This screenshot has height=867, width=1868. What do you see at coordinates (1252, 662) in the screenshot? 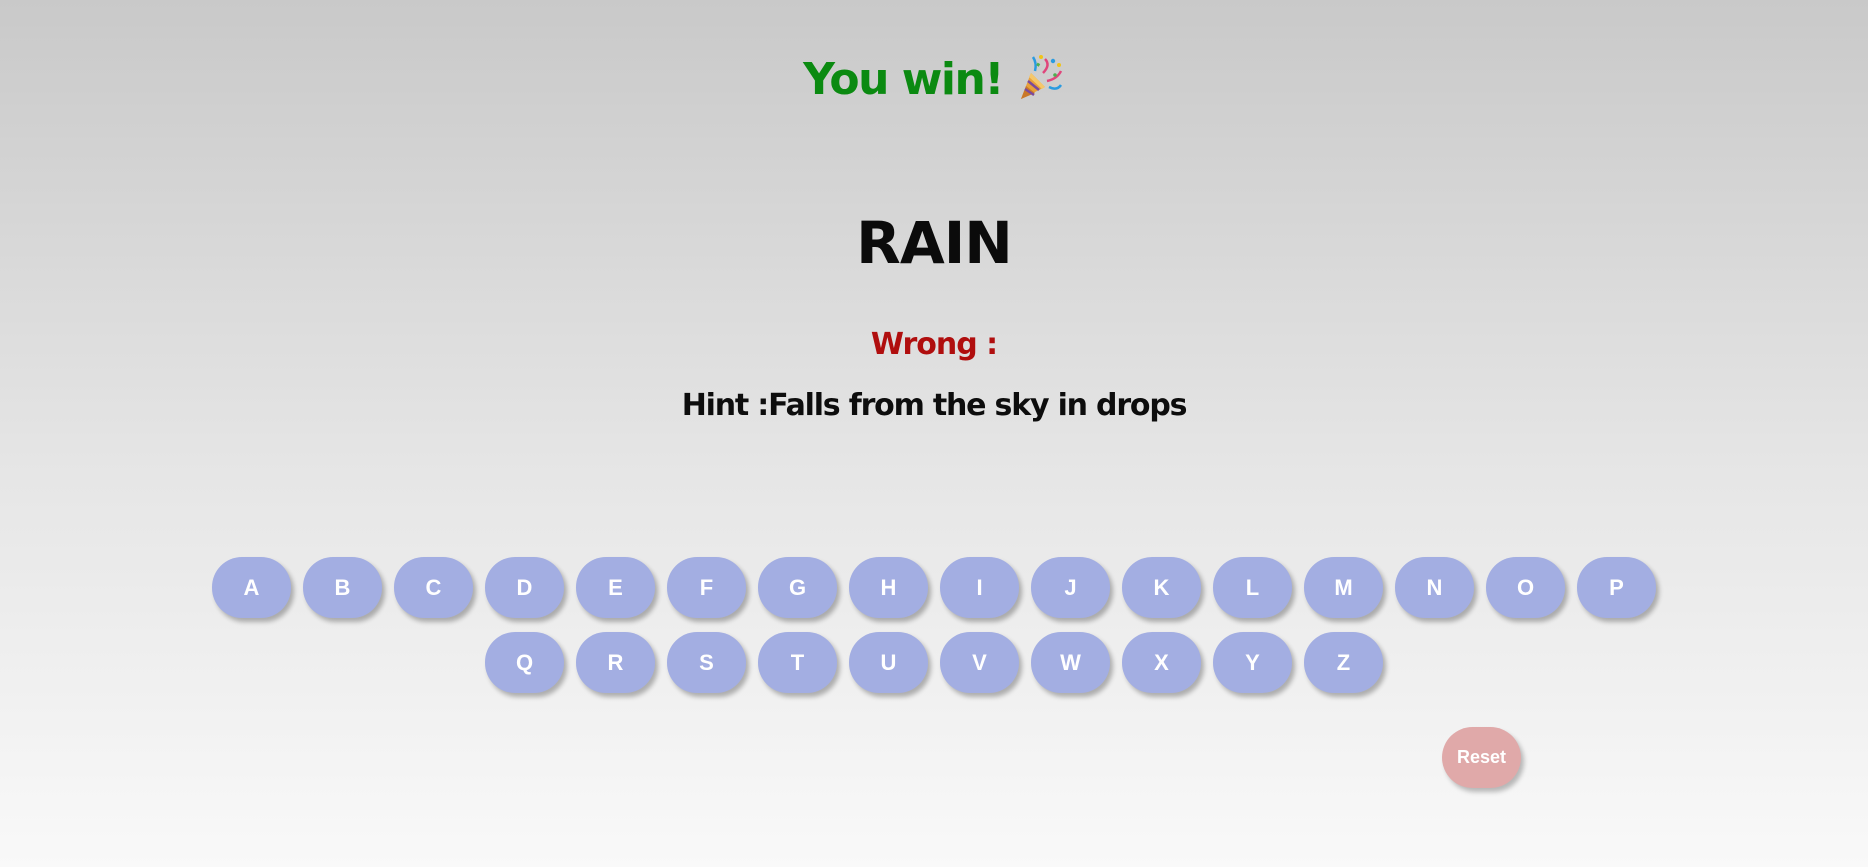
I see `letter-key-y: Y` at bounding box center [1252, 662].